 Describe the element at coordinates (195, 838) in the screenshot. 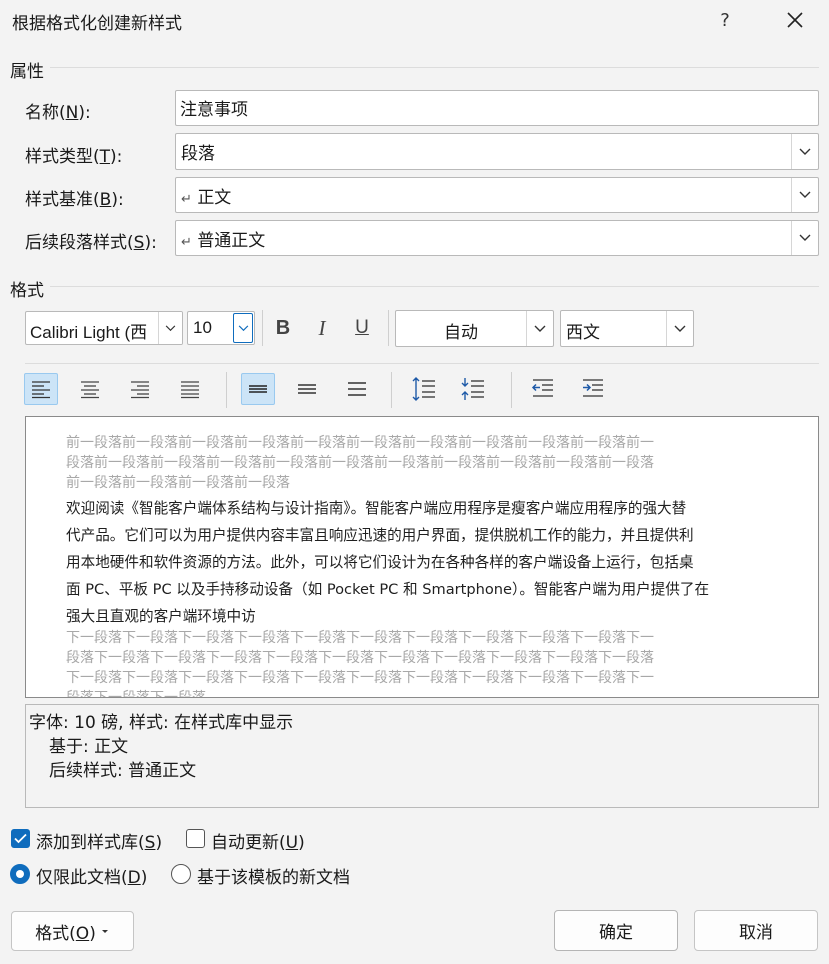

I see `auto-update-checkbox` at that location.